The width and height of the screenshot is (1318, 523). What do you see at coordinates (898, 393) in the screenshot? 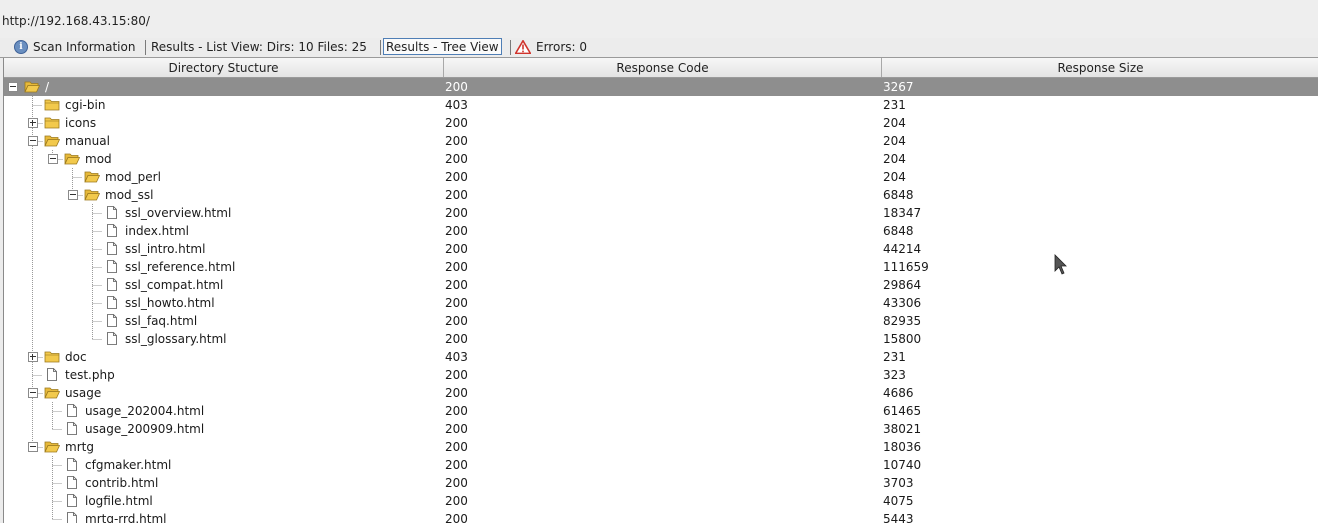
I see `response-size-cell: 4686` at bounding box center [898, 393].